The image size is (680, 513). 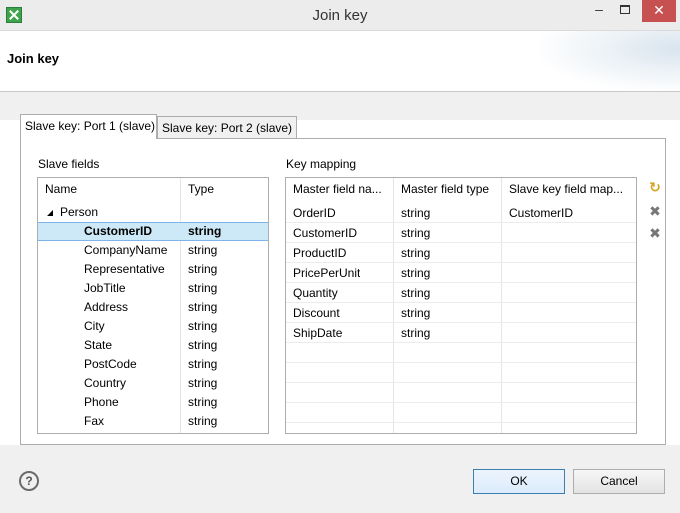 What do you see at coordinates (619, 481) in the screenshot?
I see `cancel-button: Cancel` at bounding box center [619, 481].